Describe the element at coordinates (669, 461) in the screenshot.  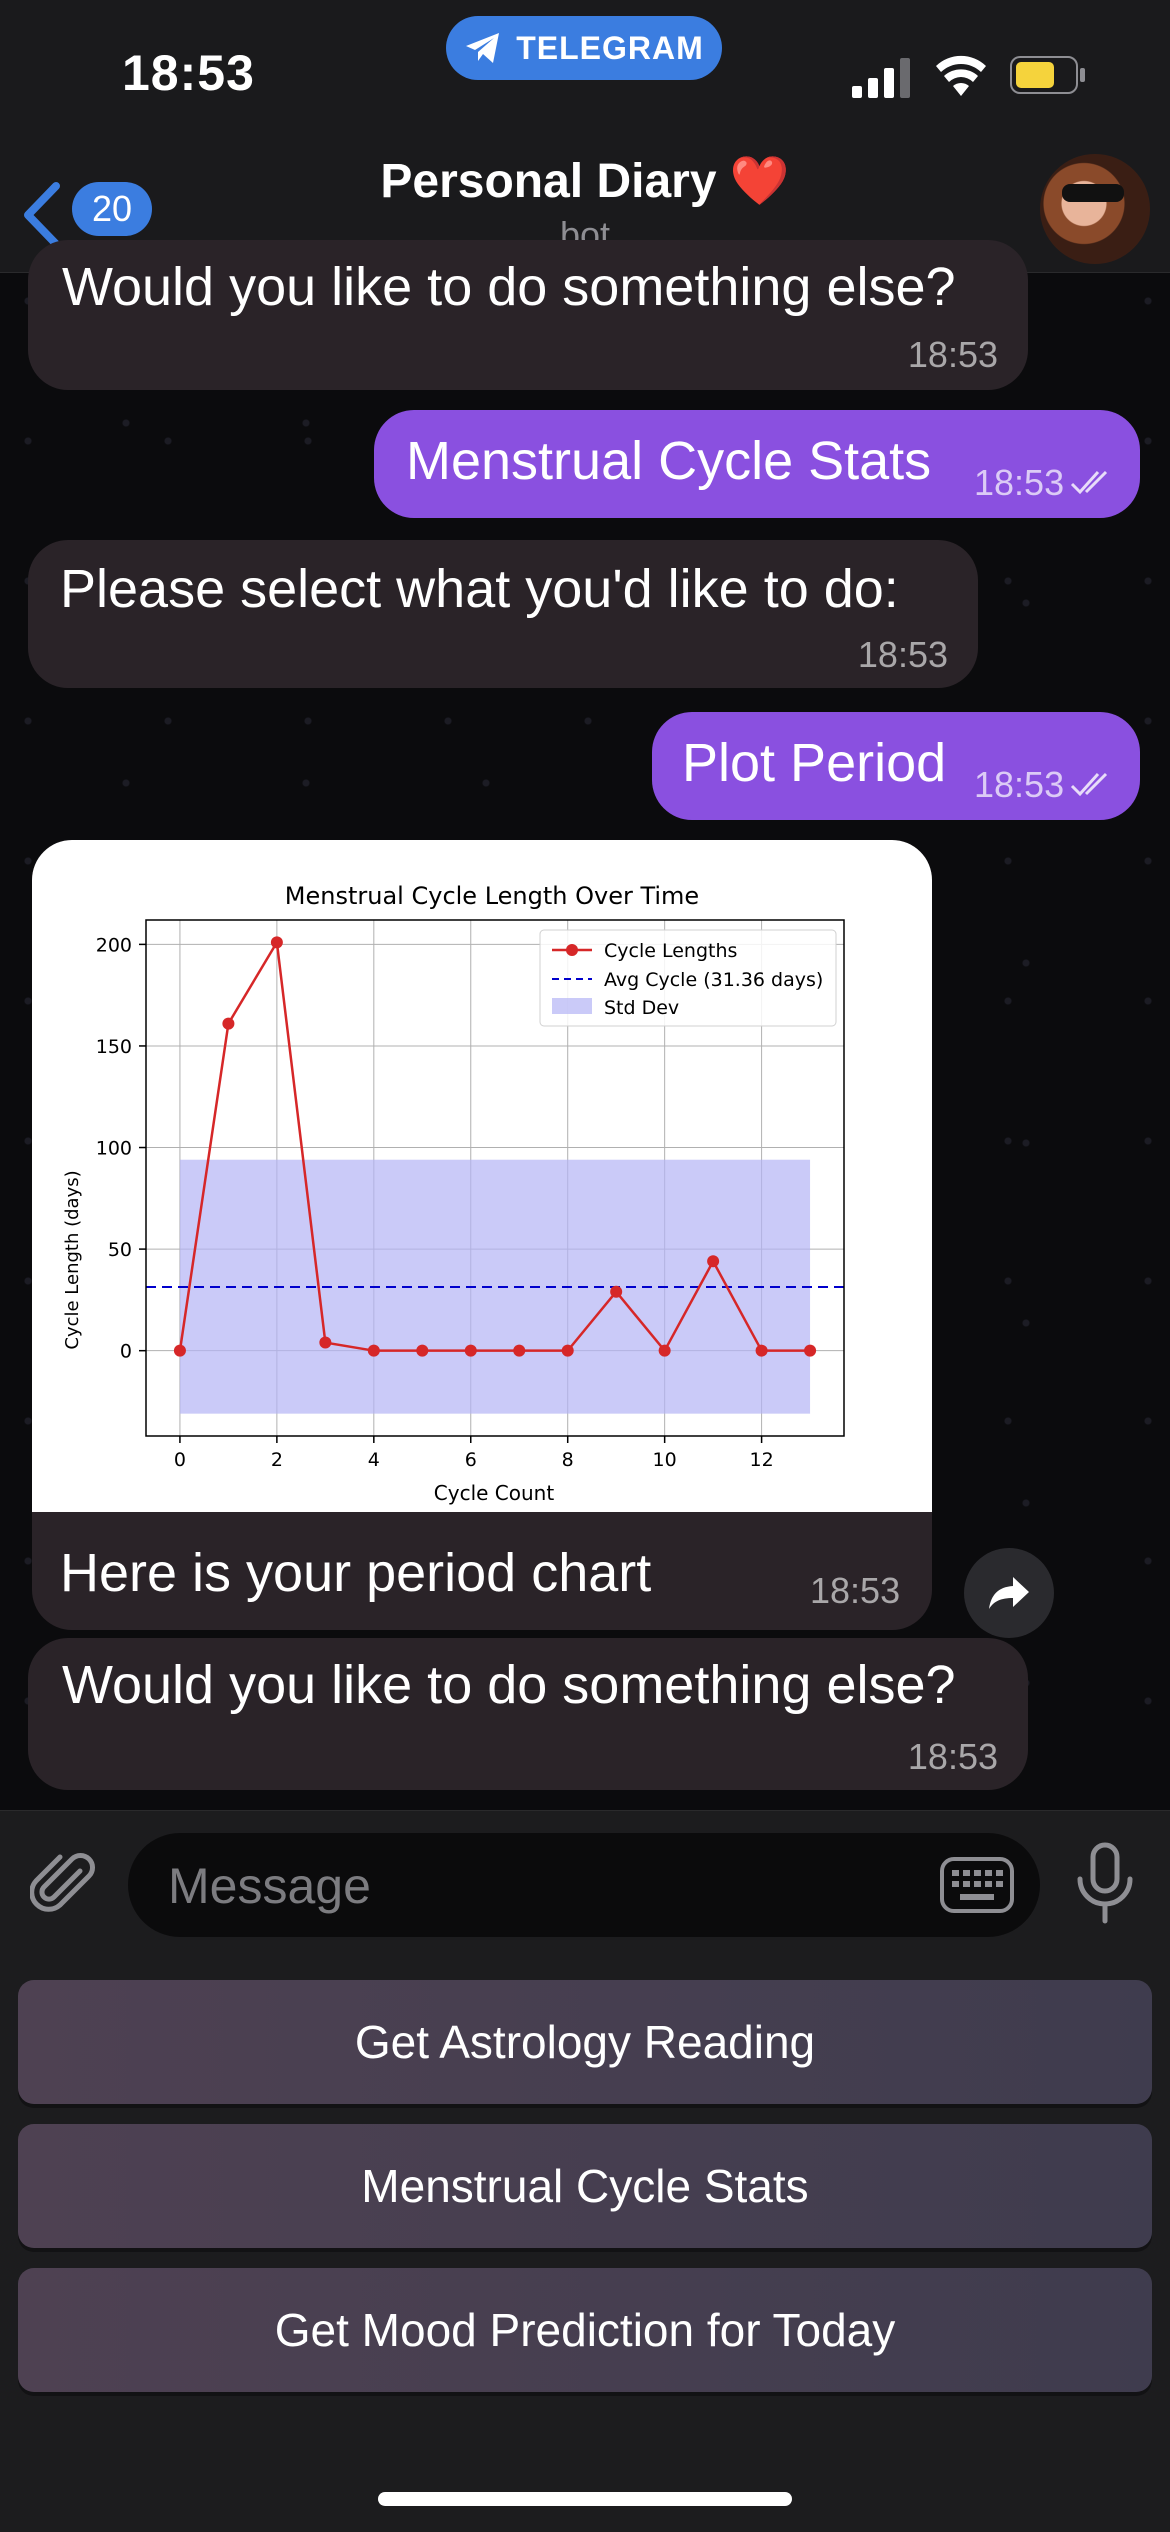
I see `message-text: Menstrual Cycle Stats` at that location.